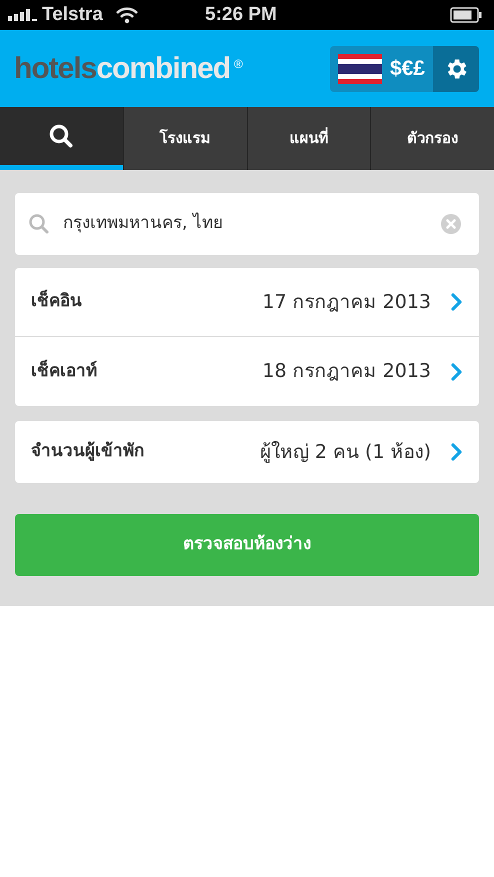 Image resolution: width=494 pixels, height=877 pixels. I want to click on option-row: เช็คอิน 17 กรกฎาคม 2013, so click(247, 302).